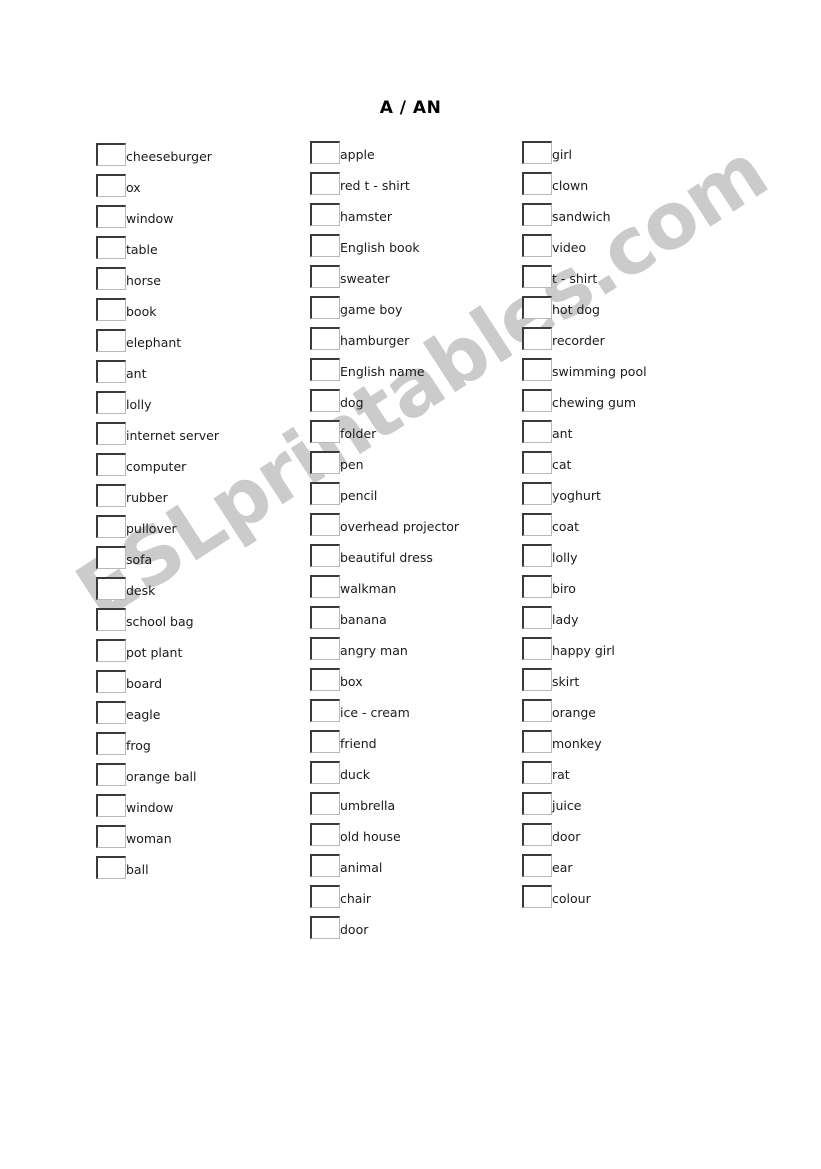  What do you see at coordinates (375, 340) in the screenshot?
I see `checklist-item-label: hamburger` at bounding box center [375, 340].